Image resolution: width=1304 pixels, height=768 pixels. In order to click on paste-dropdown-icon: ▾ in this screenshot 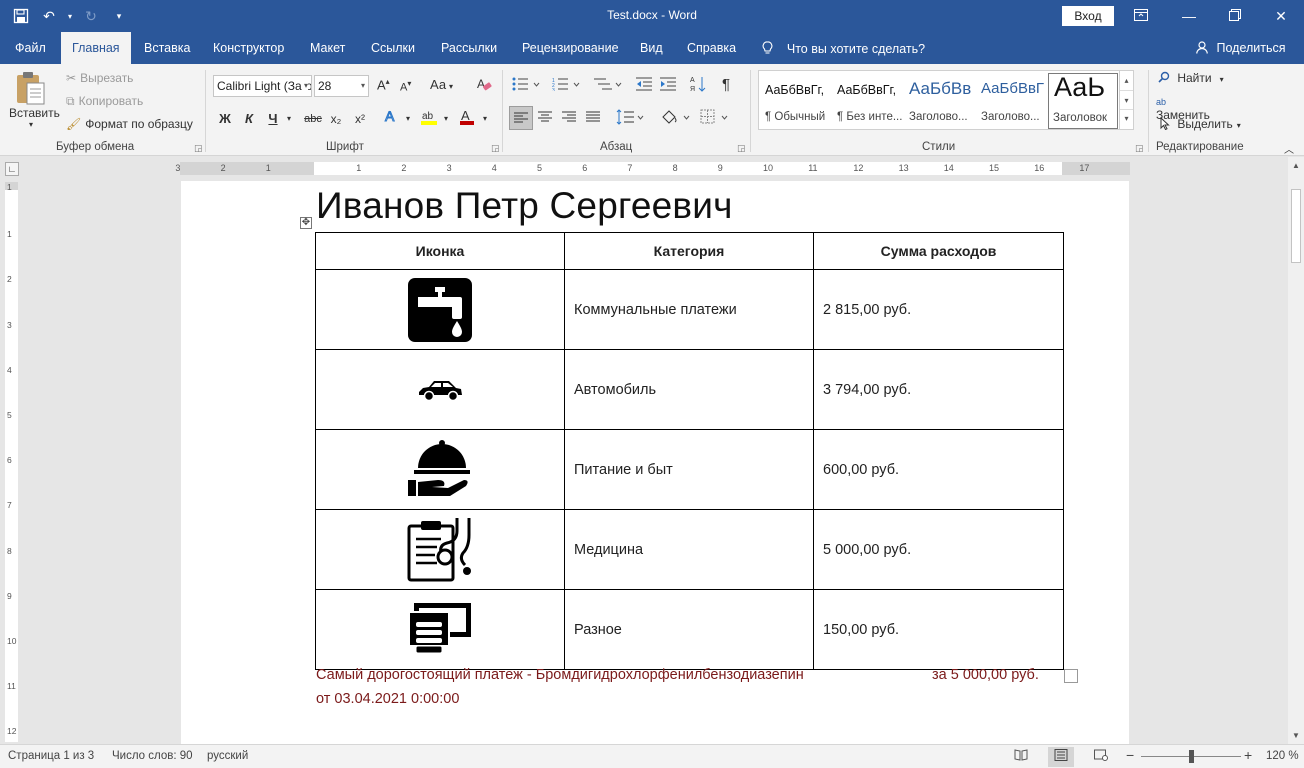, I will do `click(31, 124)`.